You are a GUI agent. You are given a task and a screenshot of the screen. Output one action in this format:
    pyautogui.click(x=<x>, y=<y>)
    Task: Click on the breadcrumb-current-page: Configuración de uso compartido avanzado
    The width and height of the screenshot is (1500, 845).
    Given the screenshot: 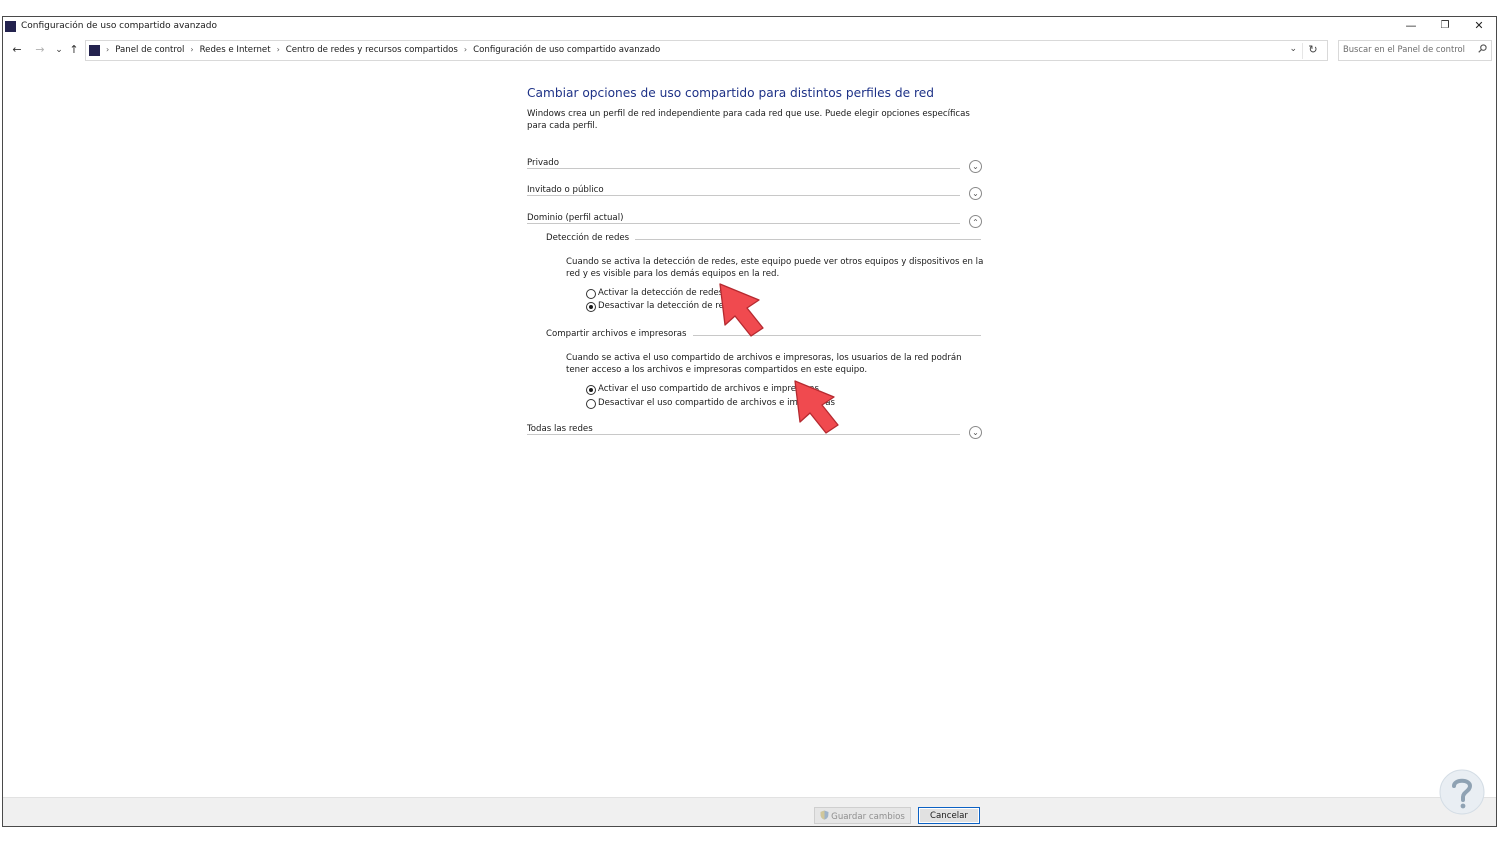 What is the action you would take?
    pyautogui.click(x=566, y=50)
    